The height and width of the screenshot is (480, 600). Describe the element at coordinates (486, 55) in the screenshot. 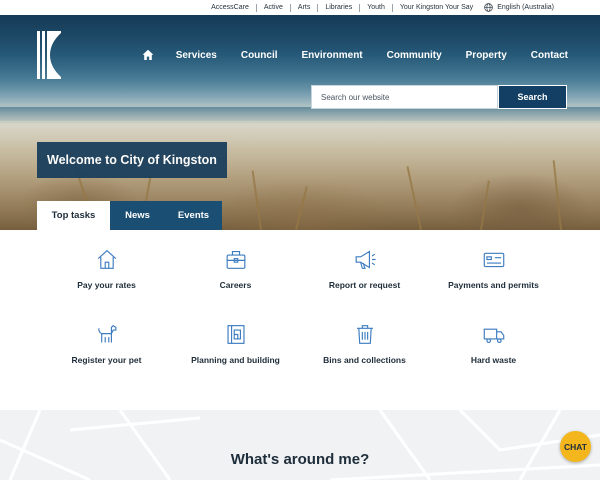

I see `nav-item-property: Property` at that location.